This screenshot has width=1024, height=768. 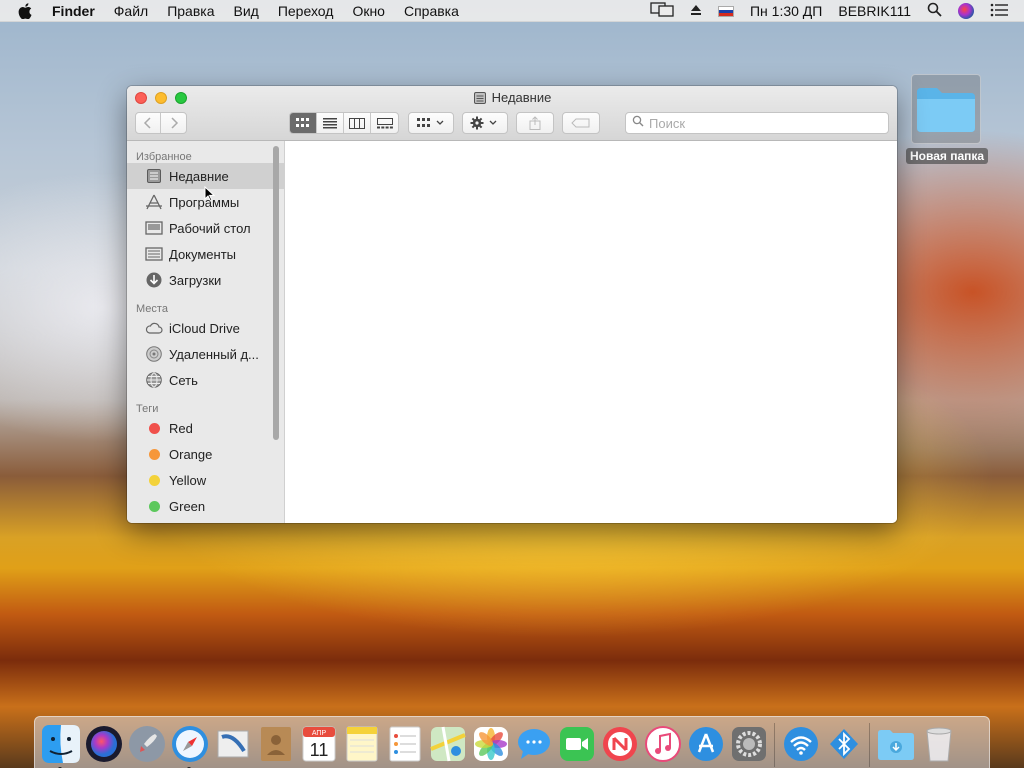 I want to click on calendar-icon: АПР 11, so click(x=318, y=743).